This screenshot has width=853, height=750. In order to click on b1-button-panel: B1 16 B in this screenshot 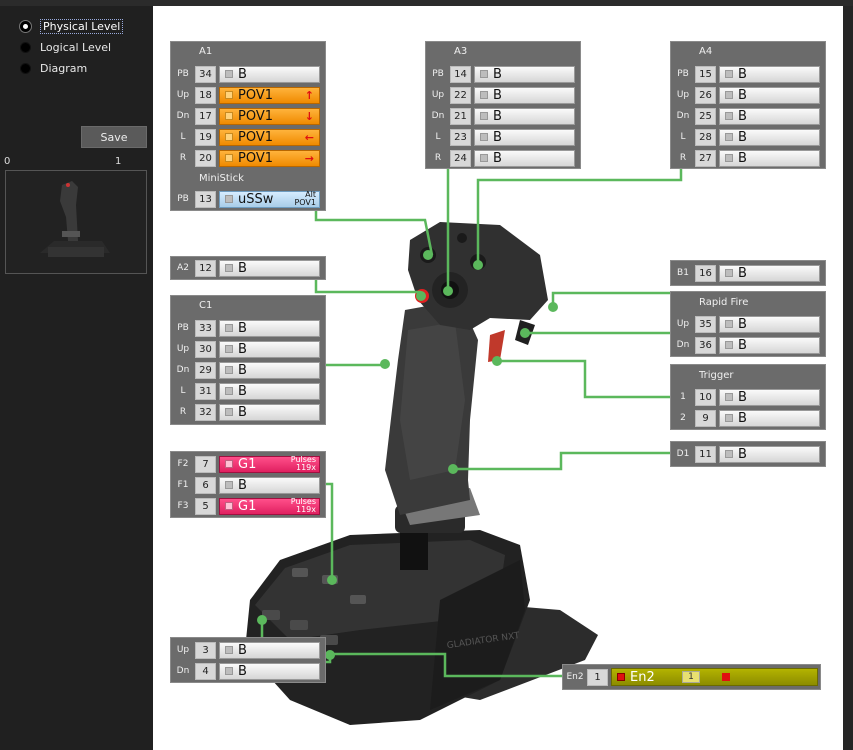, I will do `click(748, 273)`.